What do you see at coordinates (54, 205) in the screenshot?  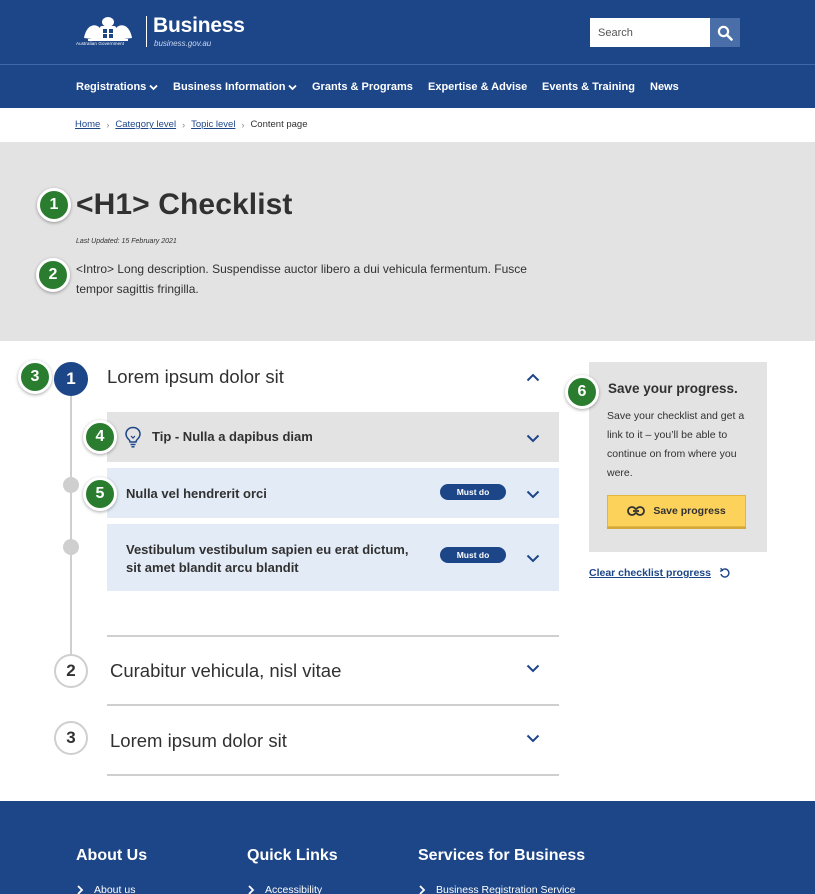 I see `annotation-marker: 1` at bounding box center [54, 205].